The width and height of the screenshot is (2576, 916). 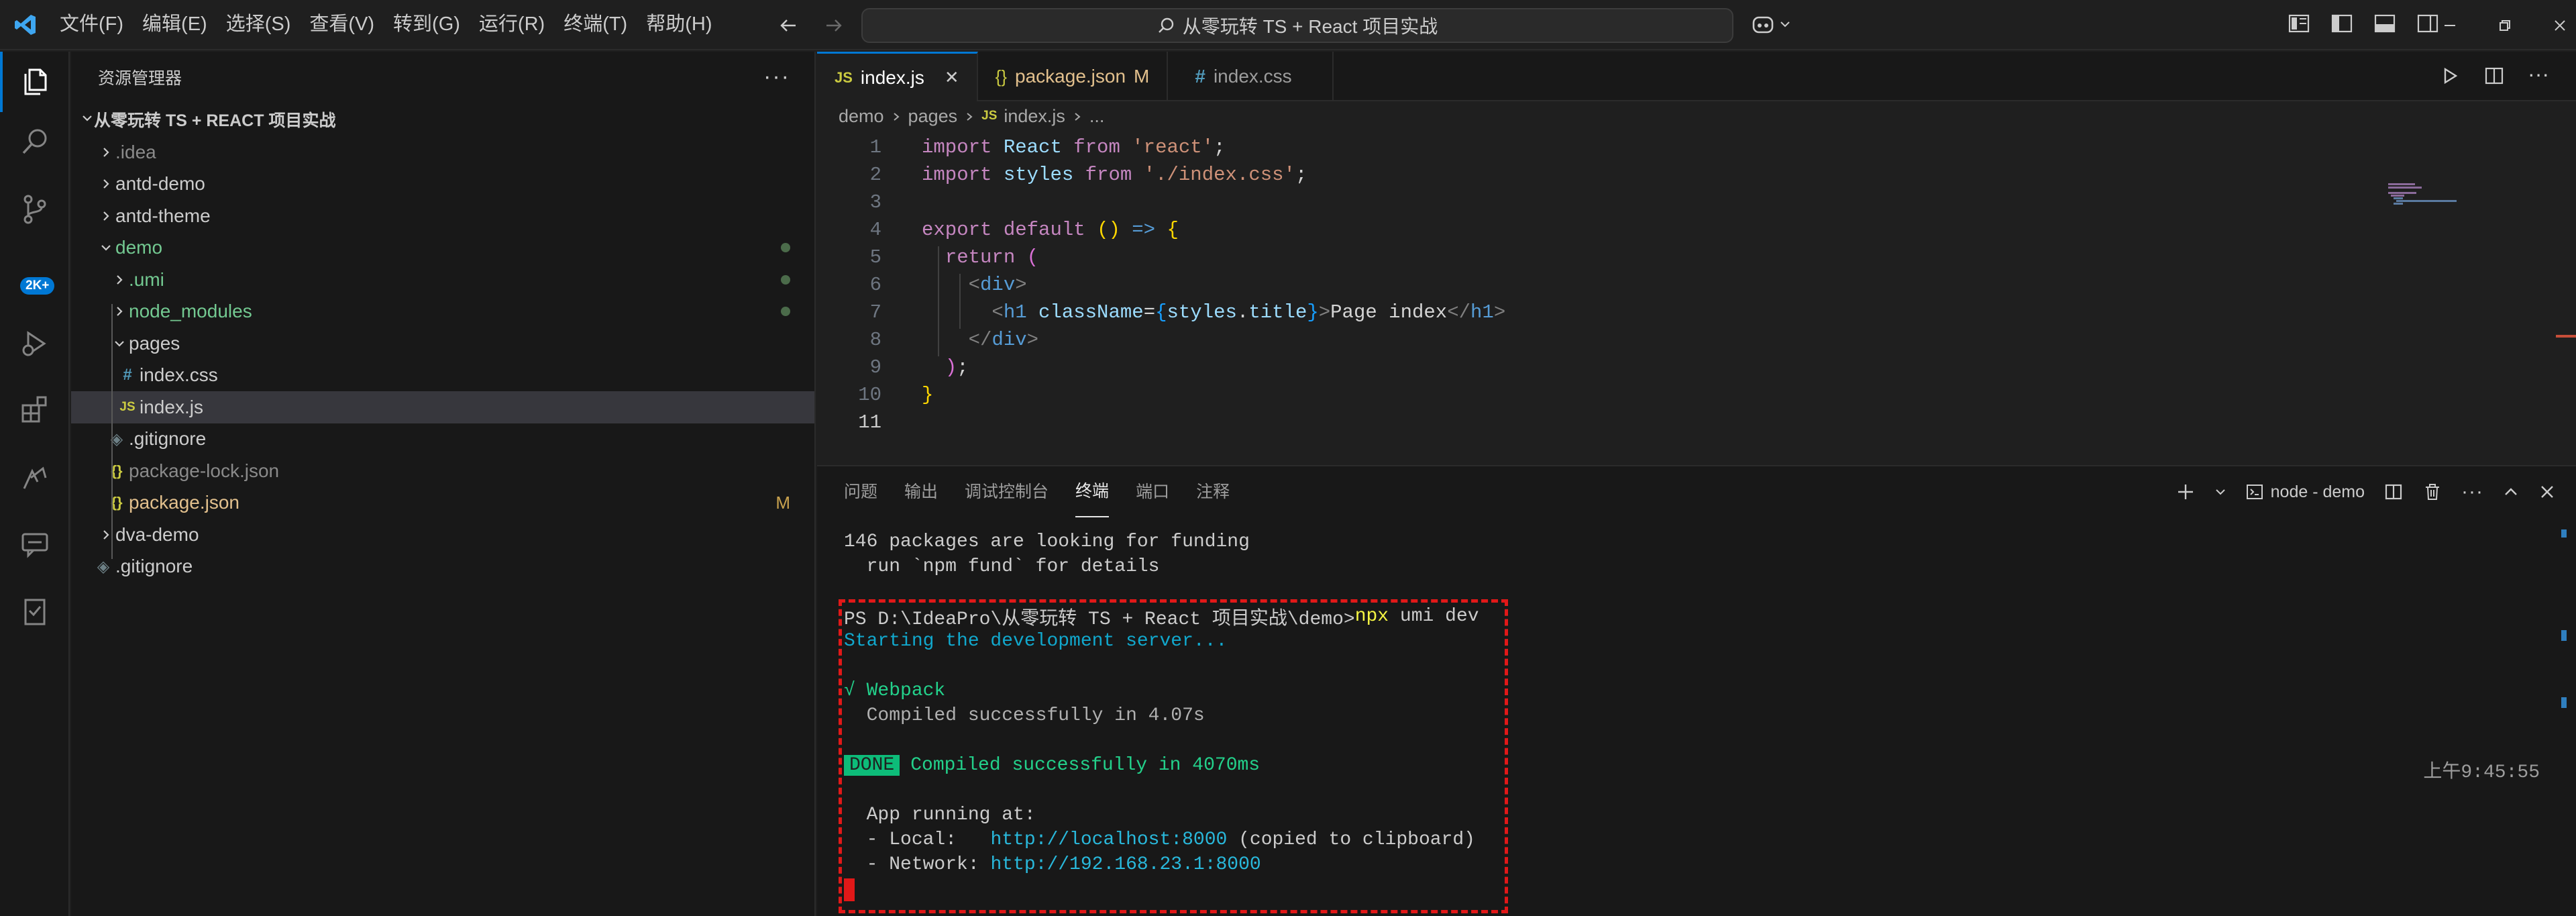 I want to click on tab-debug-console: 调试控制台, so click(x=1007, y=491).